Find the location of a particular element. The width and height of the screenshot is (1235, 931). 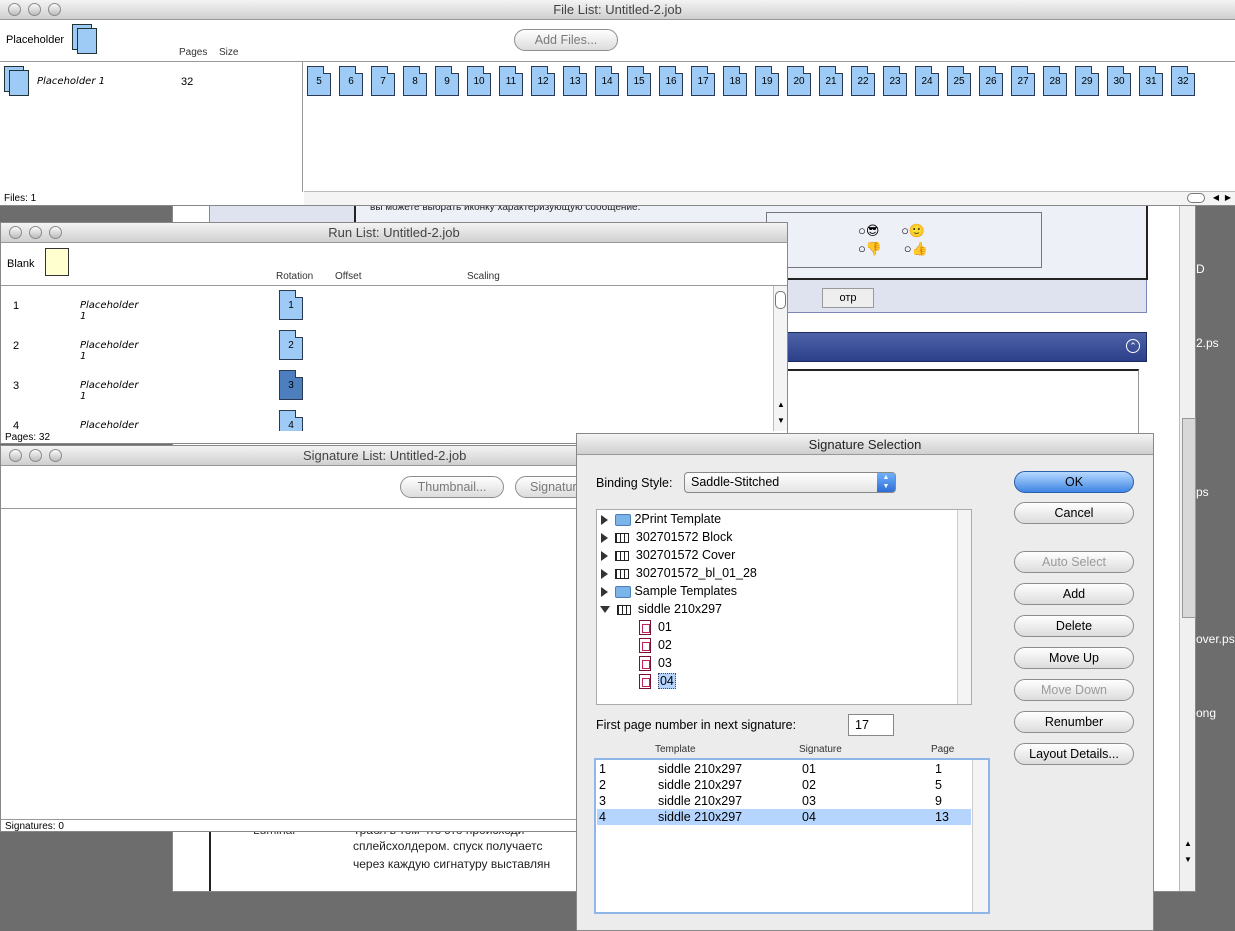

table-row: 4 Placeholder 1 4 is located at coordinates (152, 418).